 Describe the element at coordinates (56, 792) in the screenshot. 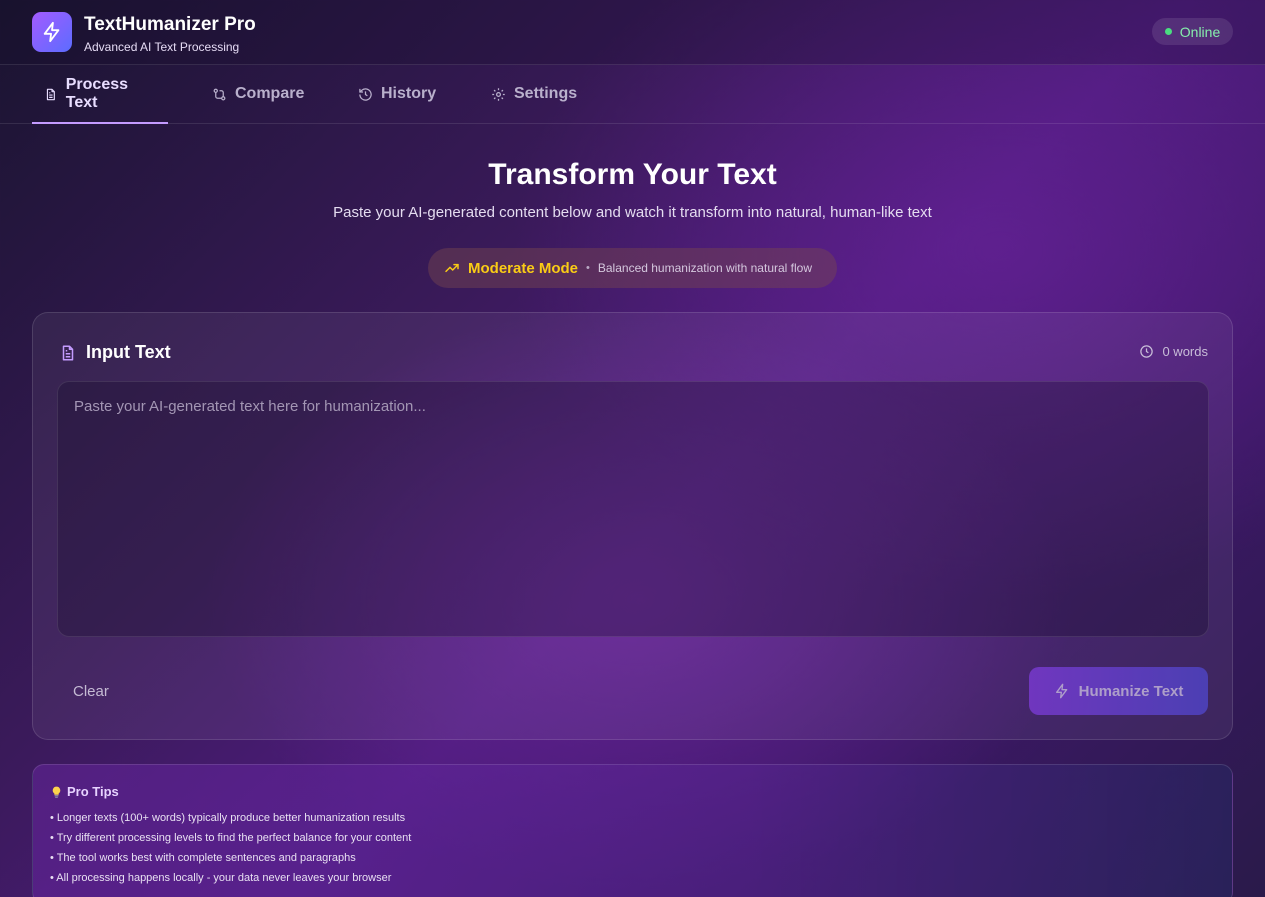

I see `lightbulb-icon` at that location.